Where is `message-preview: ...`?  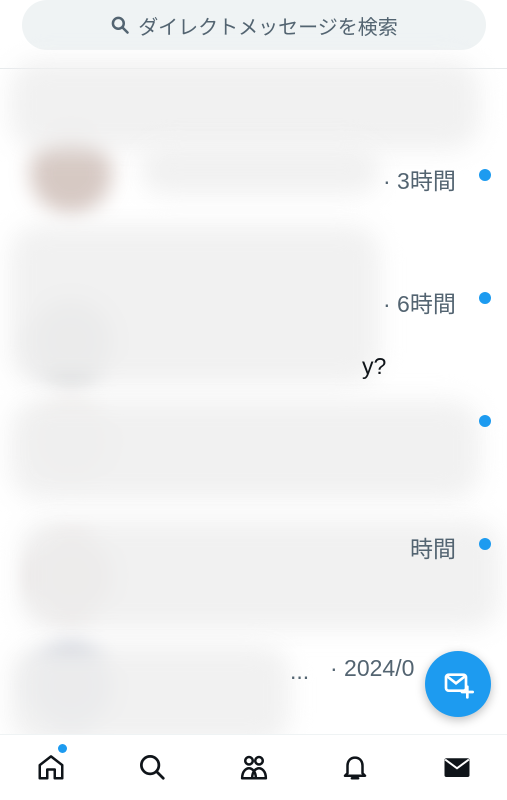 message-preview: ... is located at coordinates (300, 671).